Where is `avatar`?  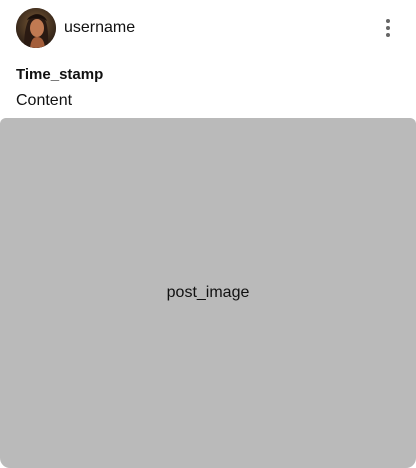 avatar is located at coordinates (36, 28).